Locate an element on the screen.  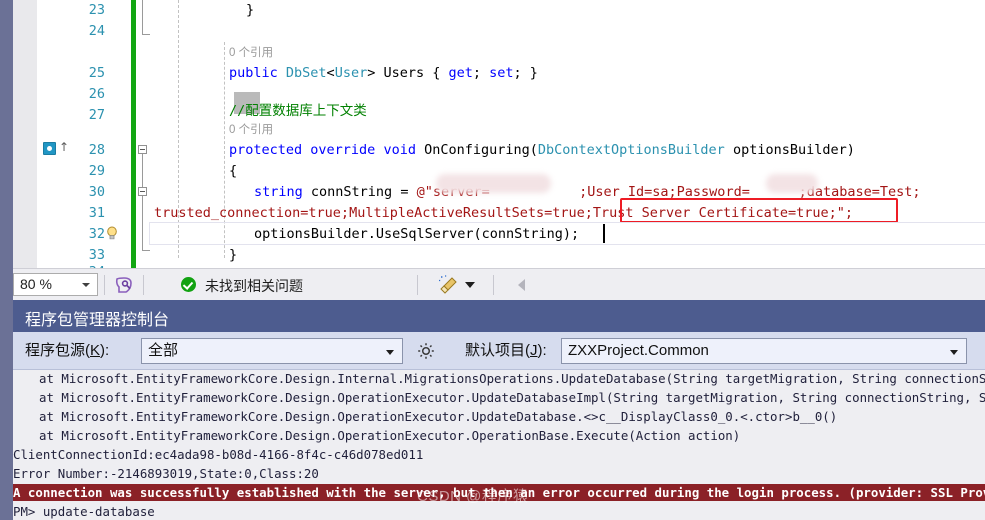
method-onconfiguring: OnConfiguring( is located at coordinates (481, 150).